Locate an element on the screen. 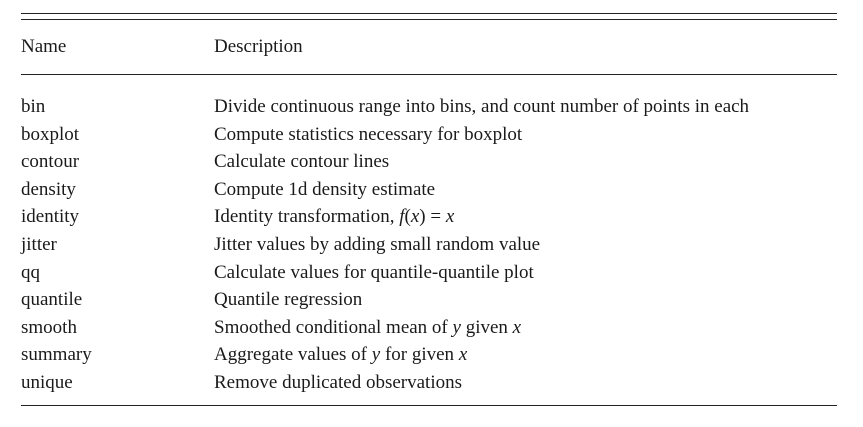 The image size is (863, 427). table-row: density Compute 1d density estimate is located at coordinates (429, 190).